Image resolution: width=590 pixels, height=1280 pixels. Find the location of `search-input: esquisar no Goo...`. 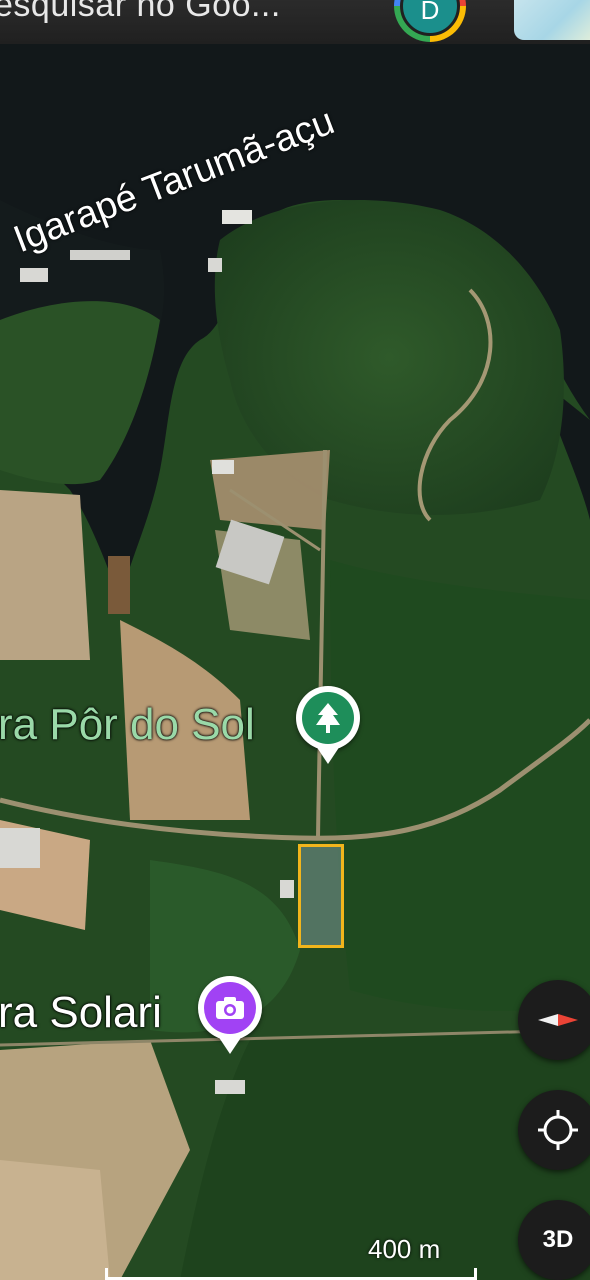

search-input: esquisar no Goo... is located at coordinates (140, 12).